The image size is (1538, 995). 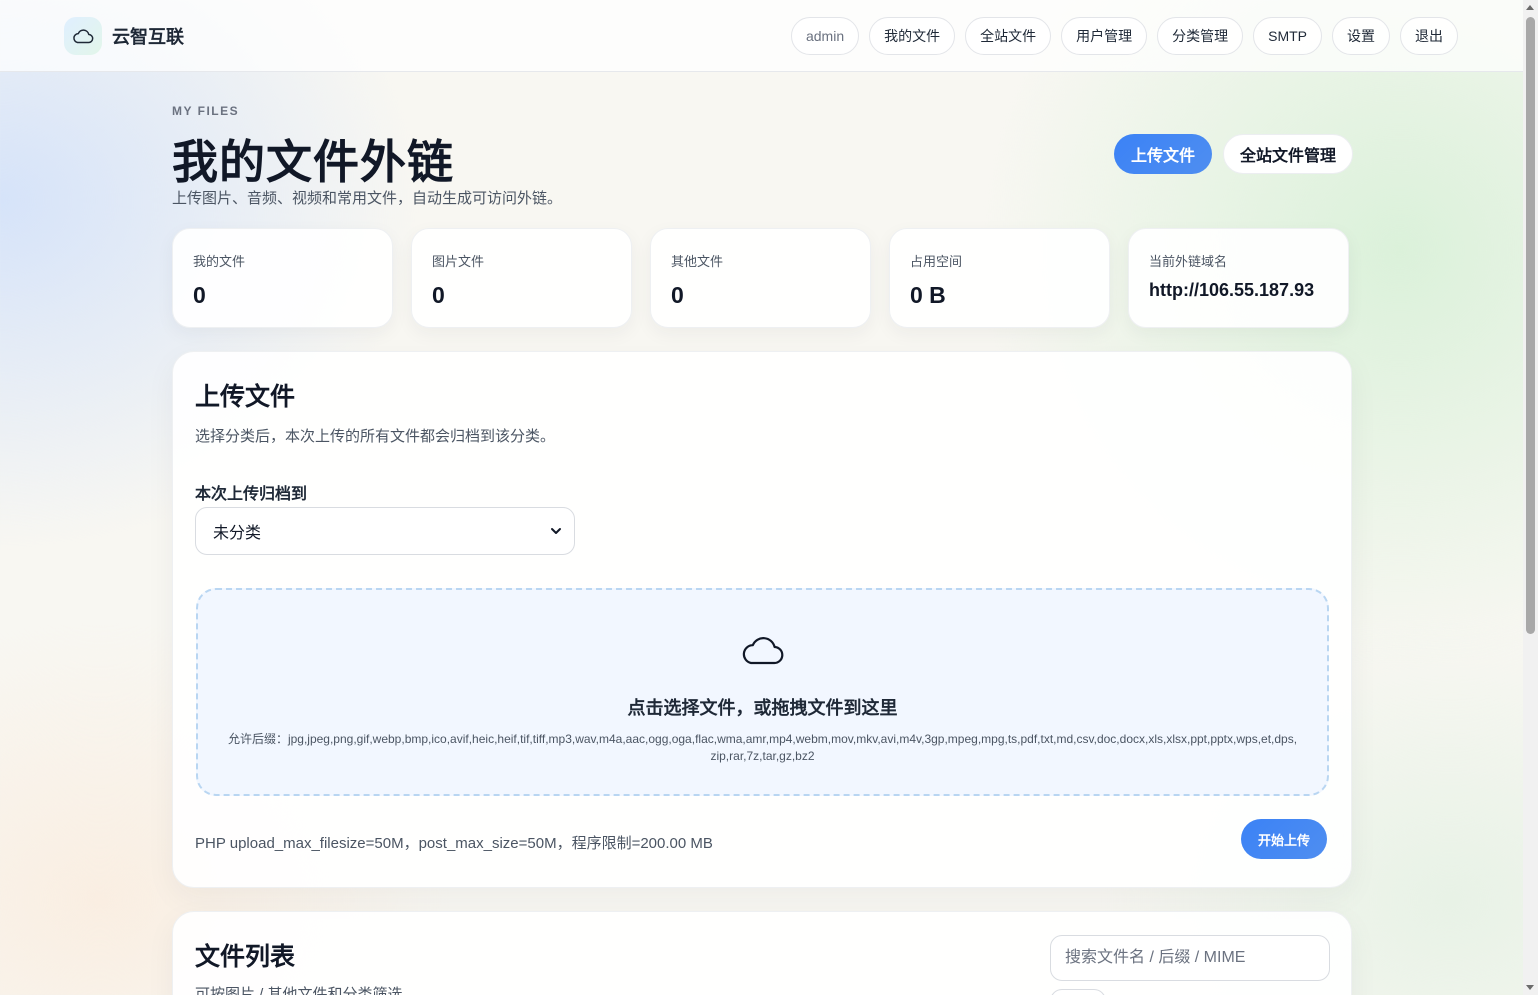 What do you see at coordinates (556, 533) in the screenshot?
I see `chevron-down-icon` at bounding box center [556, 533].